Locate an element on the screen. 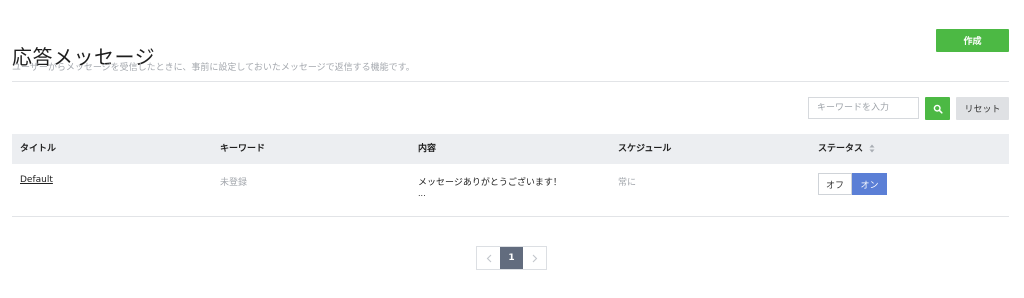  pagination: 1 is located at coordinates (511, 258).